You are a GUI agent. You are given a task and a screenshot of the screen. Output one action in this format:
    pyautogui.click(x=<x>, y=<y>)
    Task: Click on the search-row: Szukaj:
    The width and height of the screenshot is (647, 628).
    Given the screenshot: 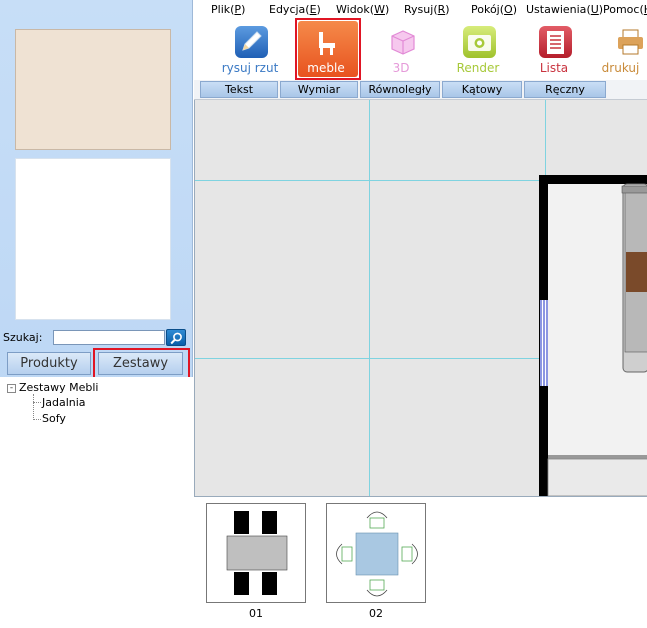 What is the action you would take?
    pyautogui.click(x=96, y=337)
    